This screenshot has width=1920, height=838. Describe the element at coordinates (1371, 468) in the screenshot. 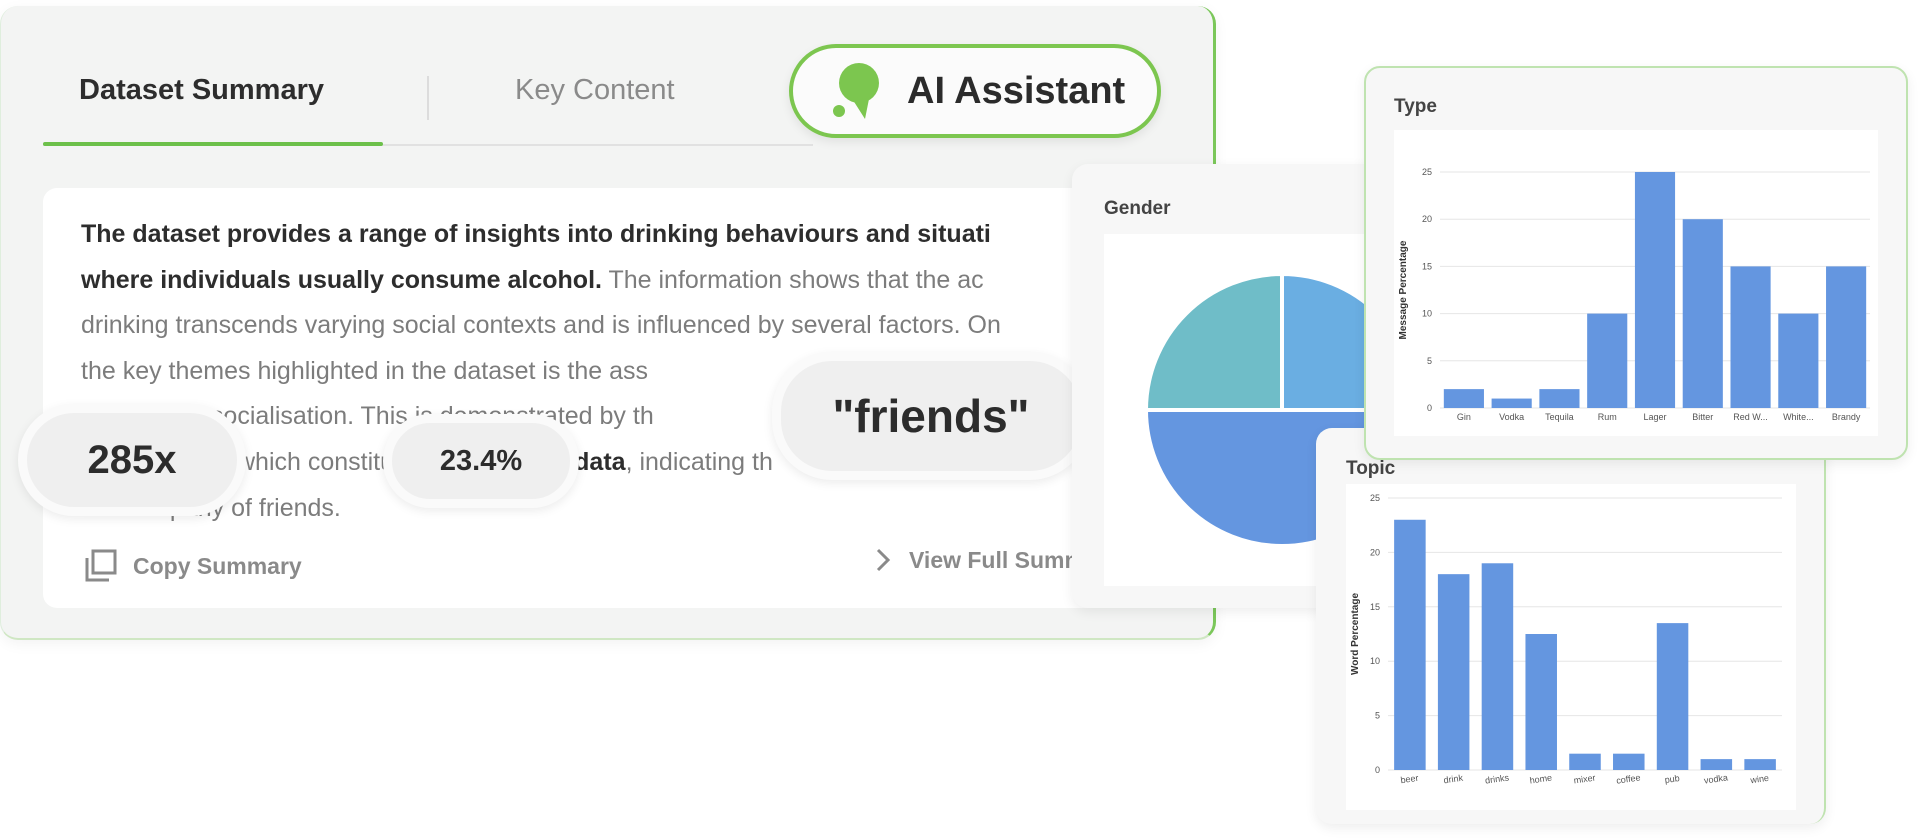

I see `topic-chart-title: Topic` at that location.